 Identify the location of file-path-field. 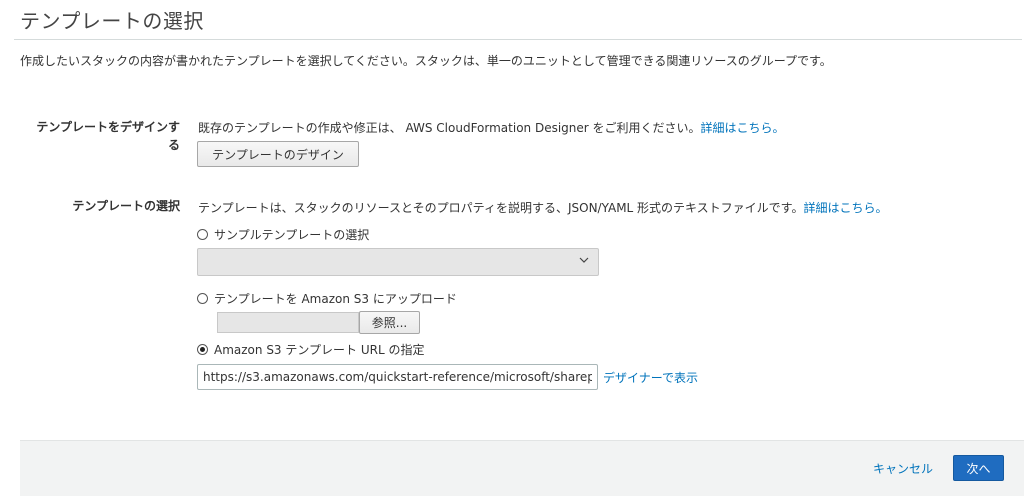
(288, 322).